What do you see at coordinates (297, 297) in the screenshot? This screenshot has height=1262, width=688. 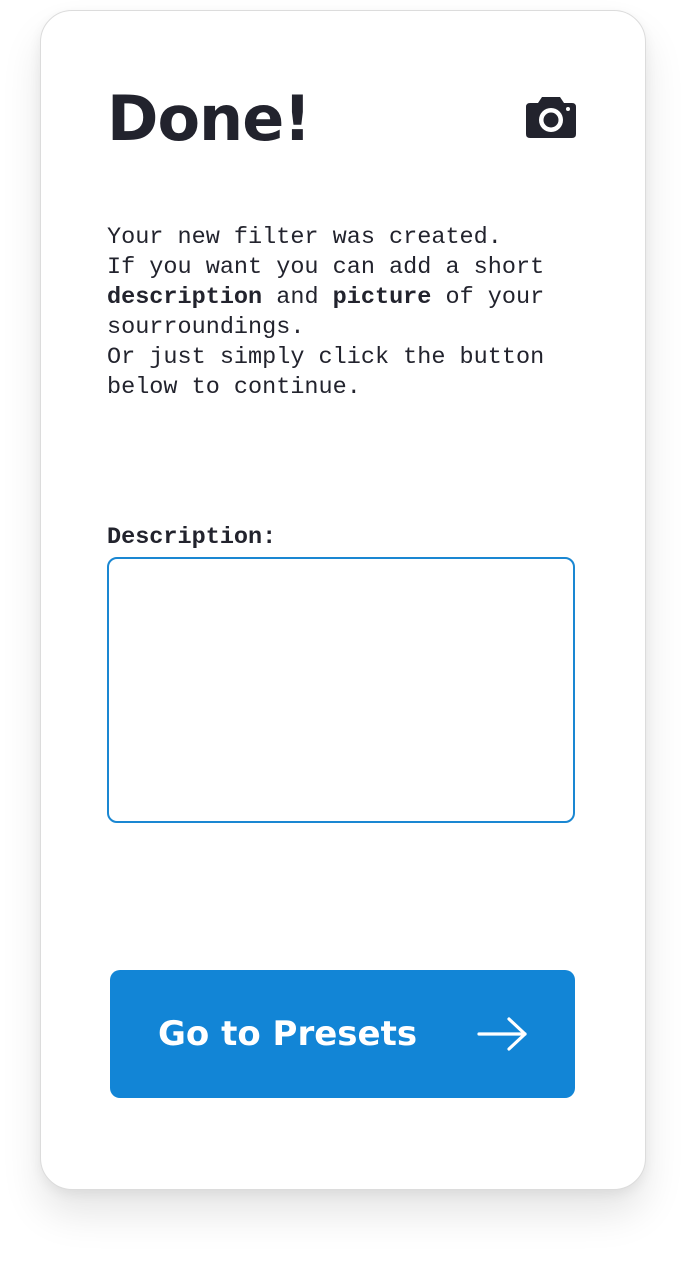 I see `intro-connector: and` at bounding box center [297, 297].